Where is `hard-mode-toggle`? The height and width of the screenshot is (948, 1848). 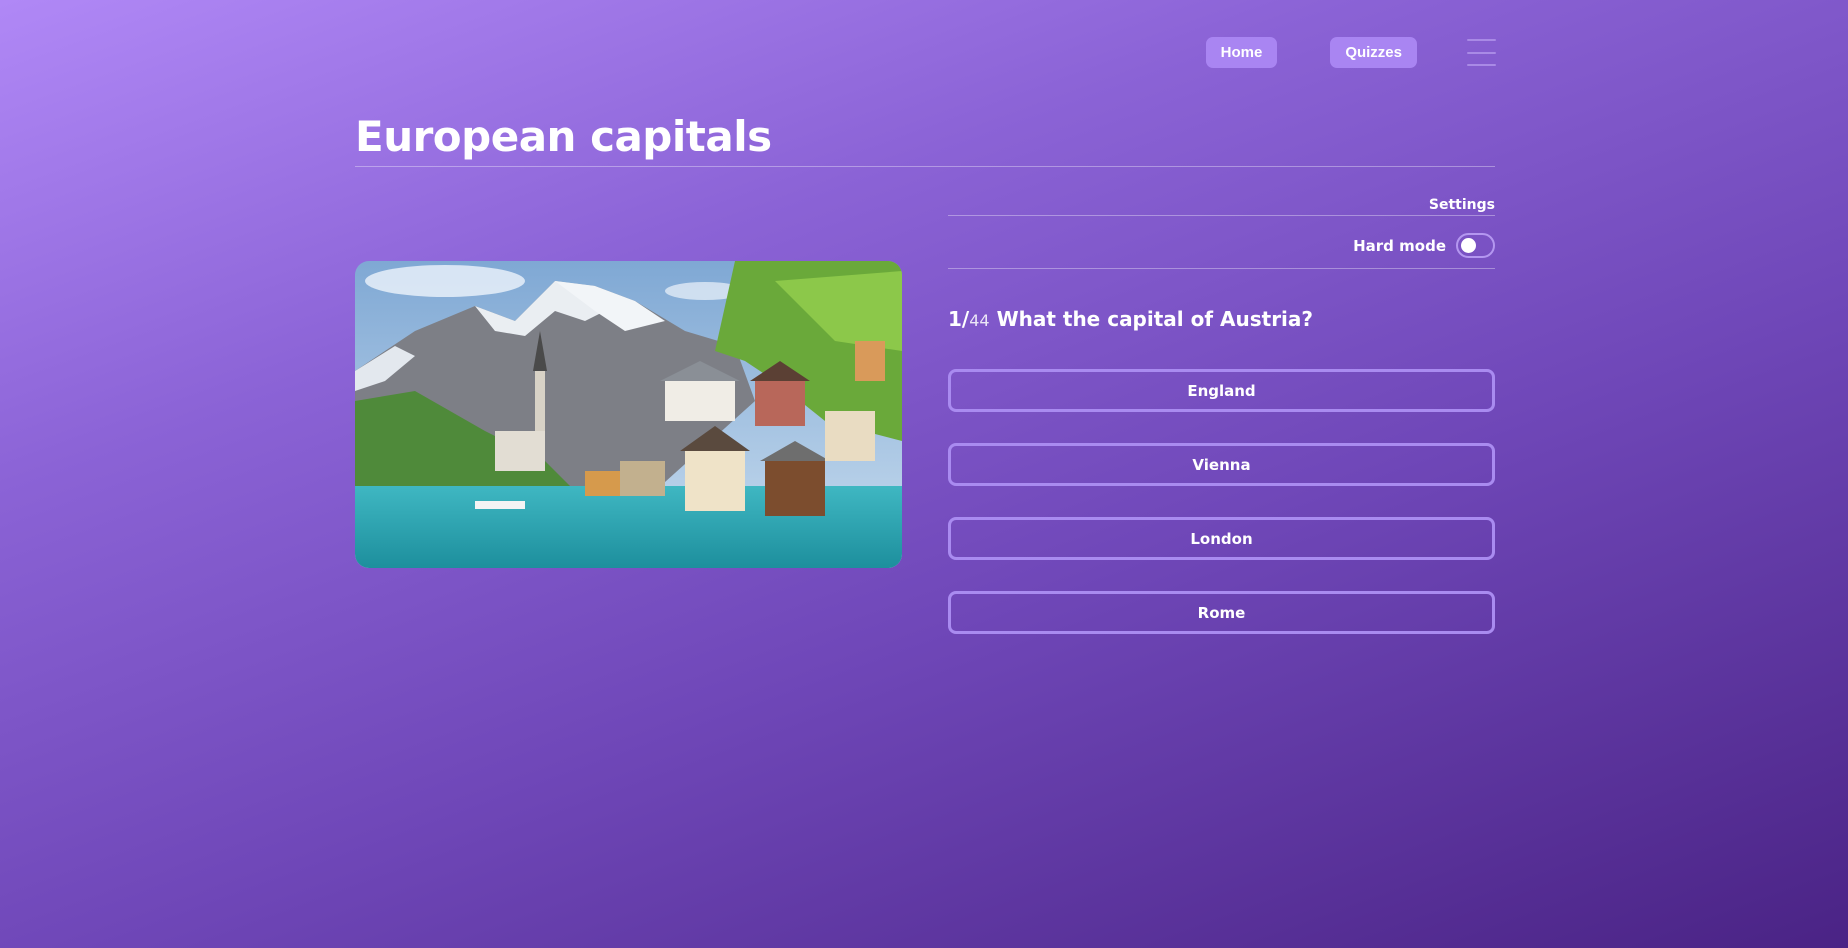
hard-mode-toggle is located at coordinates (1475, 245).